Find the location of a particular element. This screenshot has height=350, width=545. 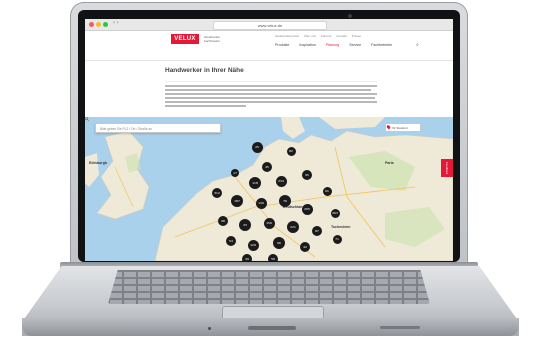

maximize-window-button is located at coordinates (105, 24).